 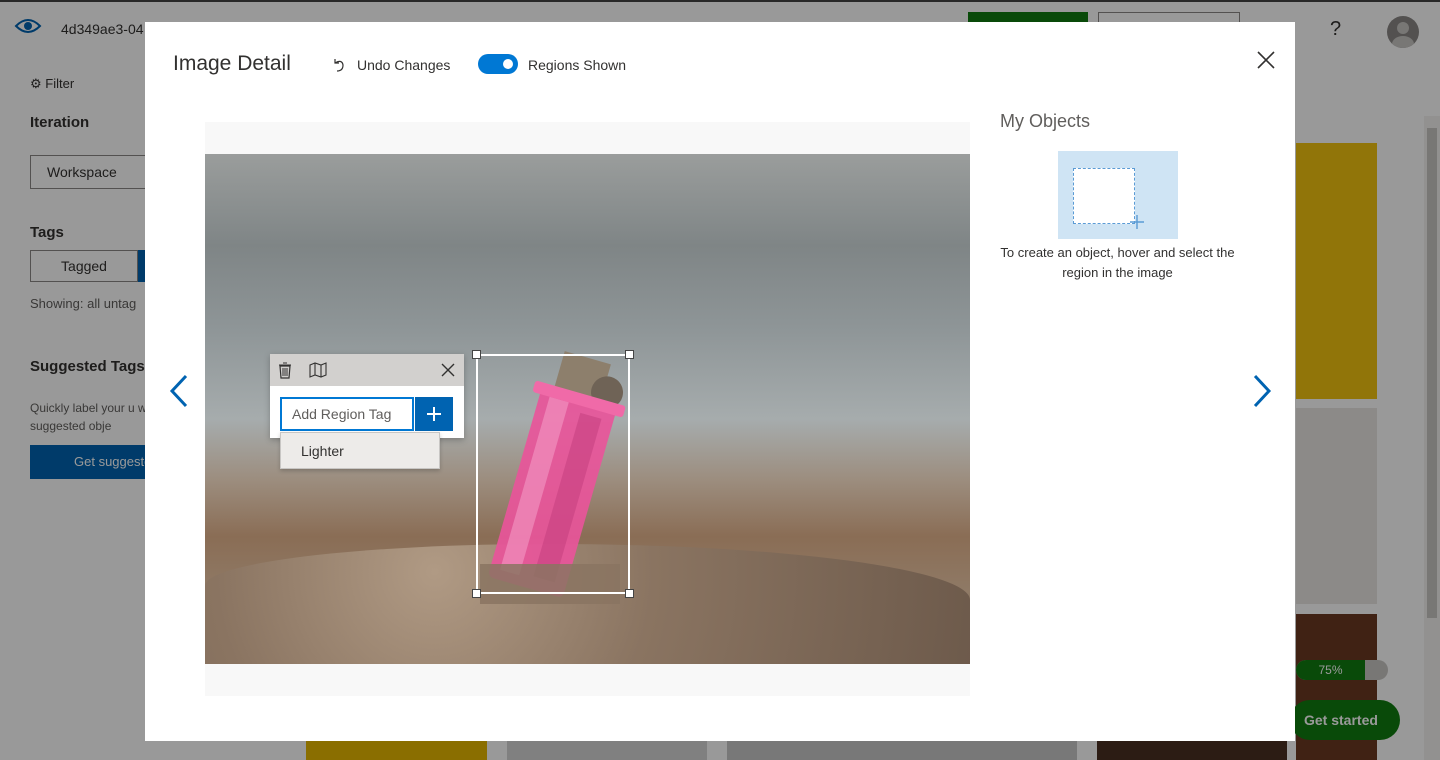 What do you see at coordinates (498, 64) in the screenshot?
I see `regions-shown-toggle` at bounding box center [498, 64].